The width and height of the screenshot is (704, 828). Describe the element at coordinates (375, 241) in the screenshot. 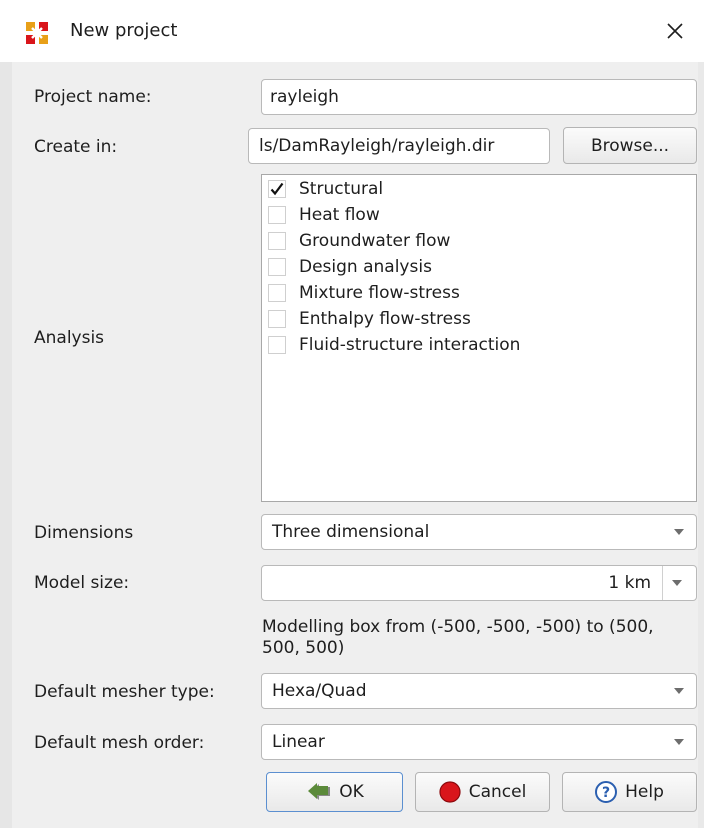

I see `groundwater-flow-label: Groundwater flow` at that location.